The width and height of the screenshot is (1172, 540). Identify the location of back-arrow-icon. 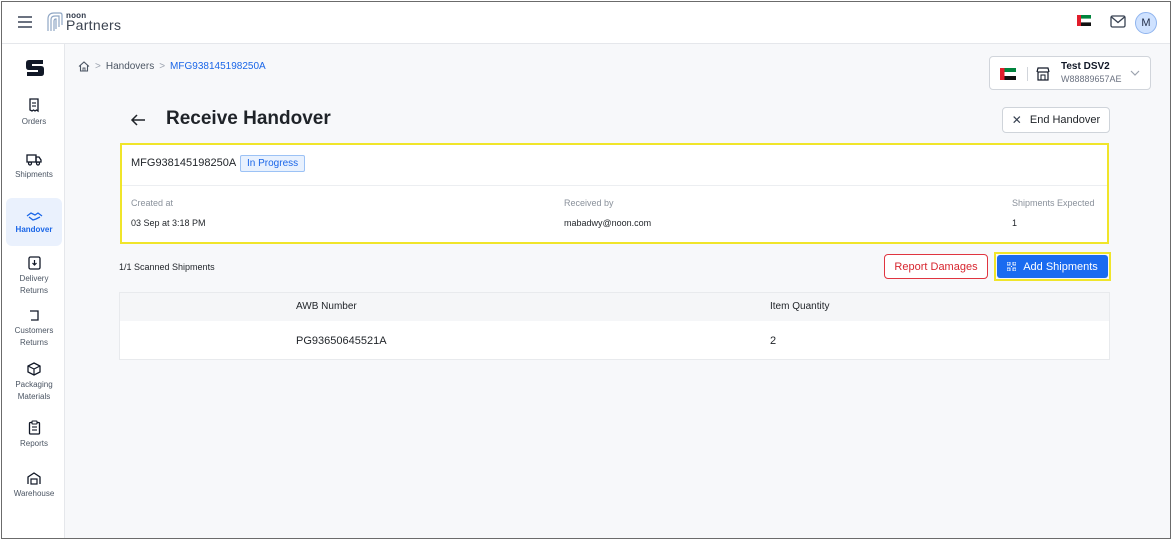
(138, 120).